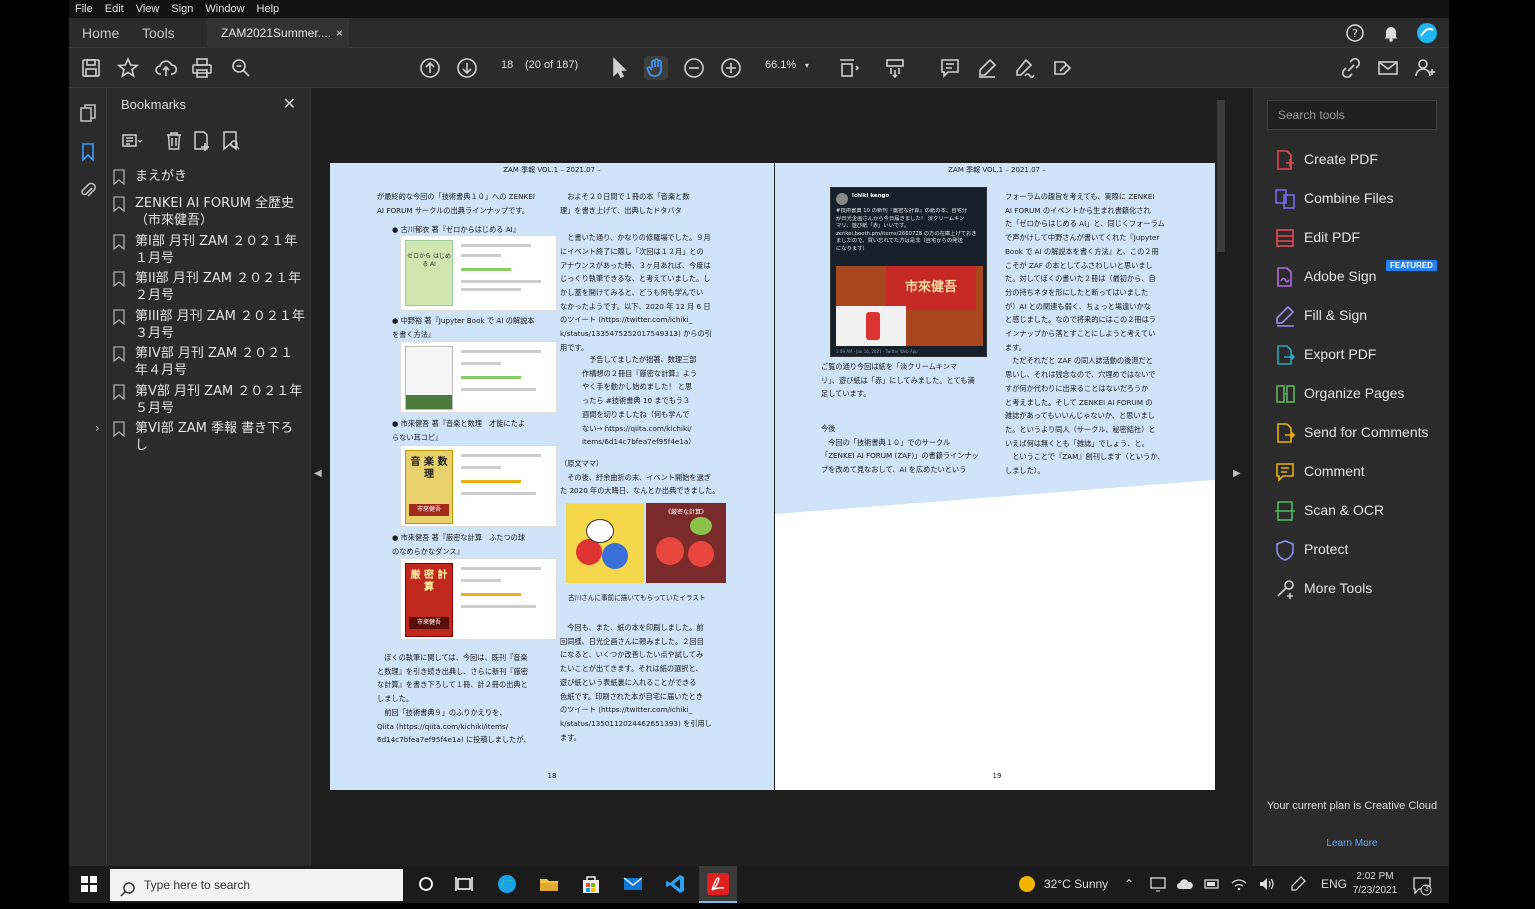 This screenshot has height=909, width=1535. I want to click on scrollbar-thumb, so click(1221, 176).